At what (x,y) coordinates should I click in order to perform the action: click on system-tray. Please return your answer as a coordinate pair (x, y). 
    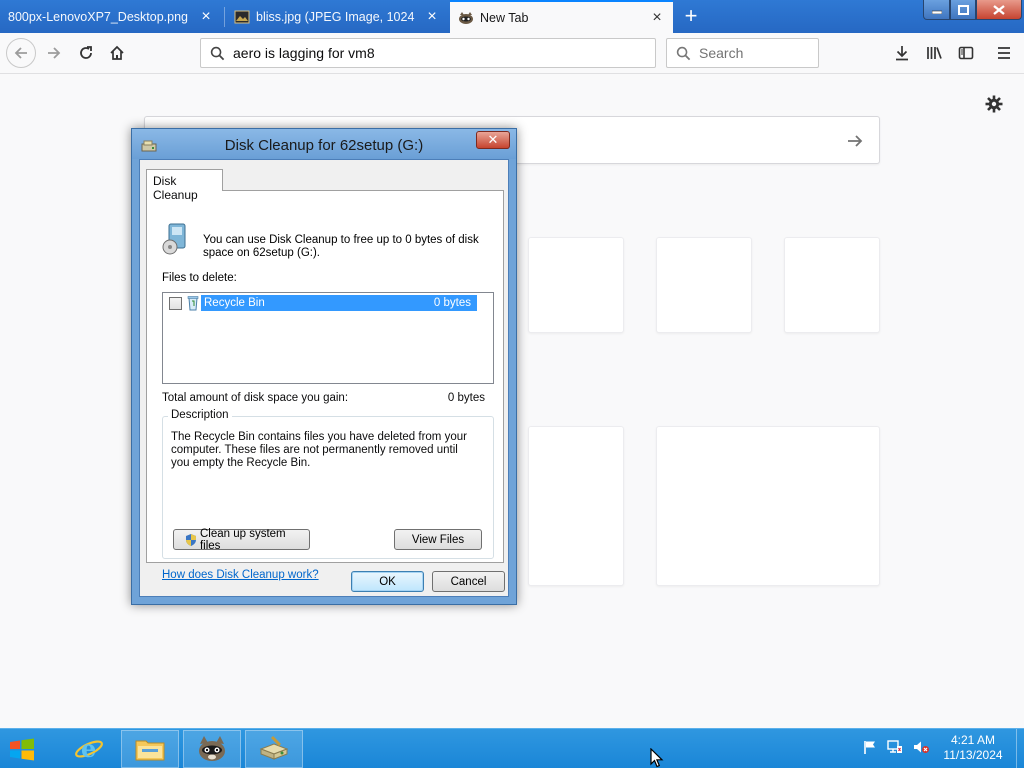
    Looking at the image, I should click on (896, 749).